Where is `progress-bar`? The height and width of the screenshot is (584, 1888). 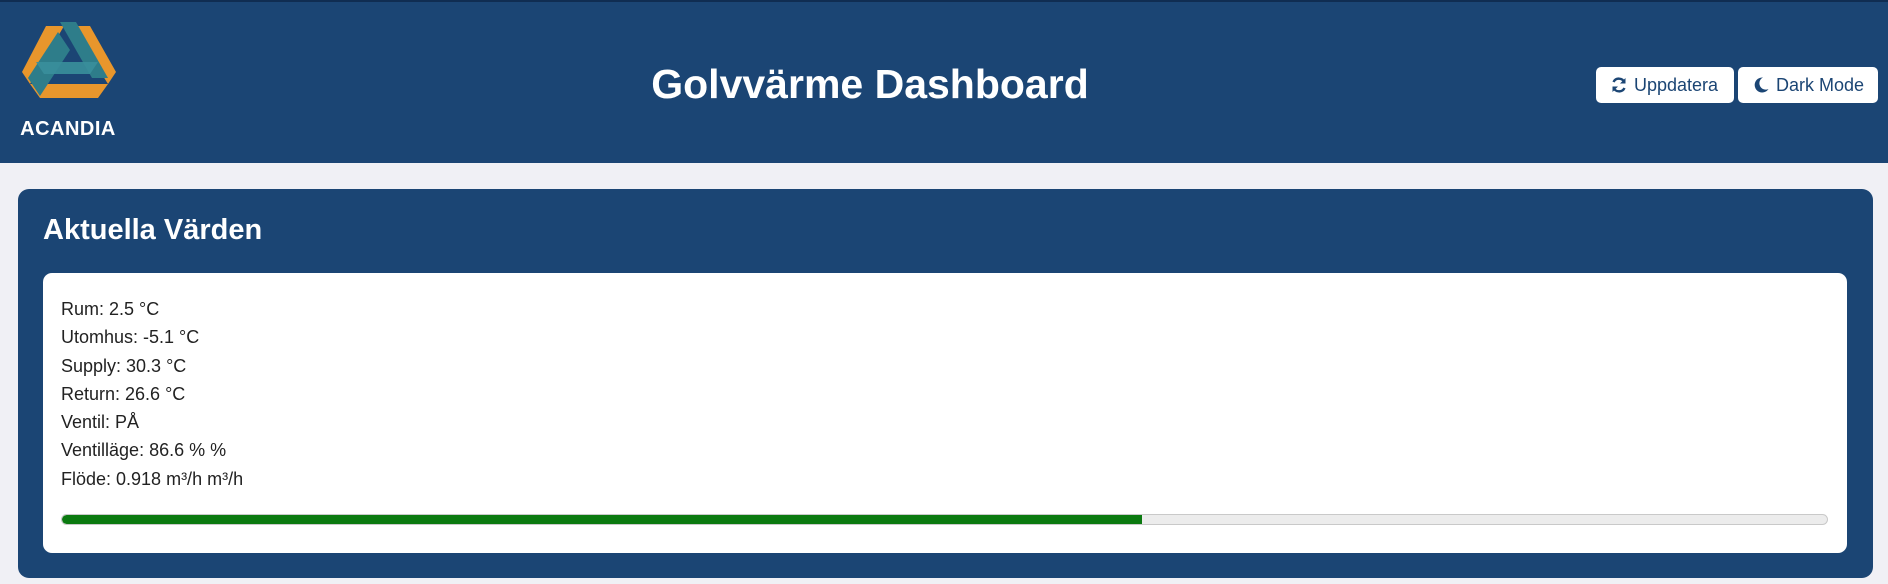 progress-bar is located at coordinates (944, 519).